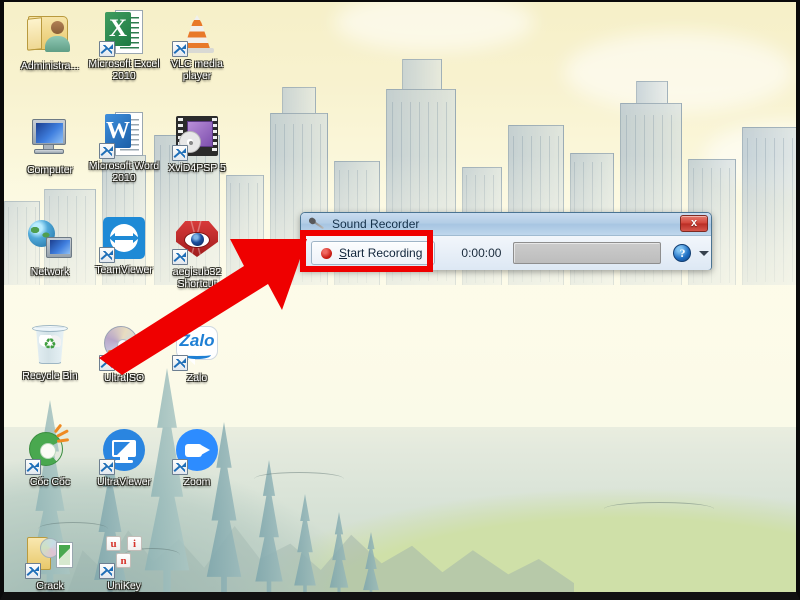 Image resolution: width=800 pixels, height=600 pixels. What do you see at coordinates (704, 253) in the screenshot?
I see `chevron-down-icon` at bounding box center [704, 253].